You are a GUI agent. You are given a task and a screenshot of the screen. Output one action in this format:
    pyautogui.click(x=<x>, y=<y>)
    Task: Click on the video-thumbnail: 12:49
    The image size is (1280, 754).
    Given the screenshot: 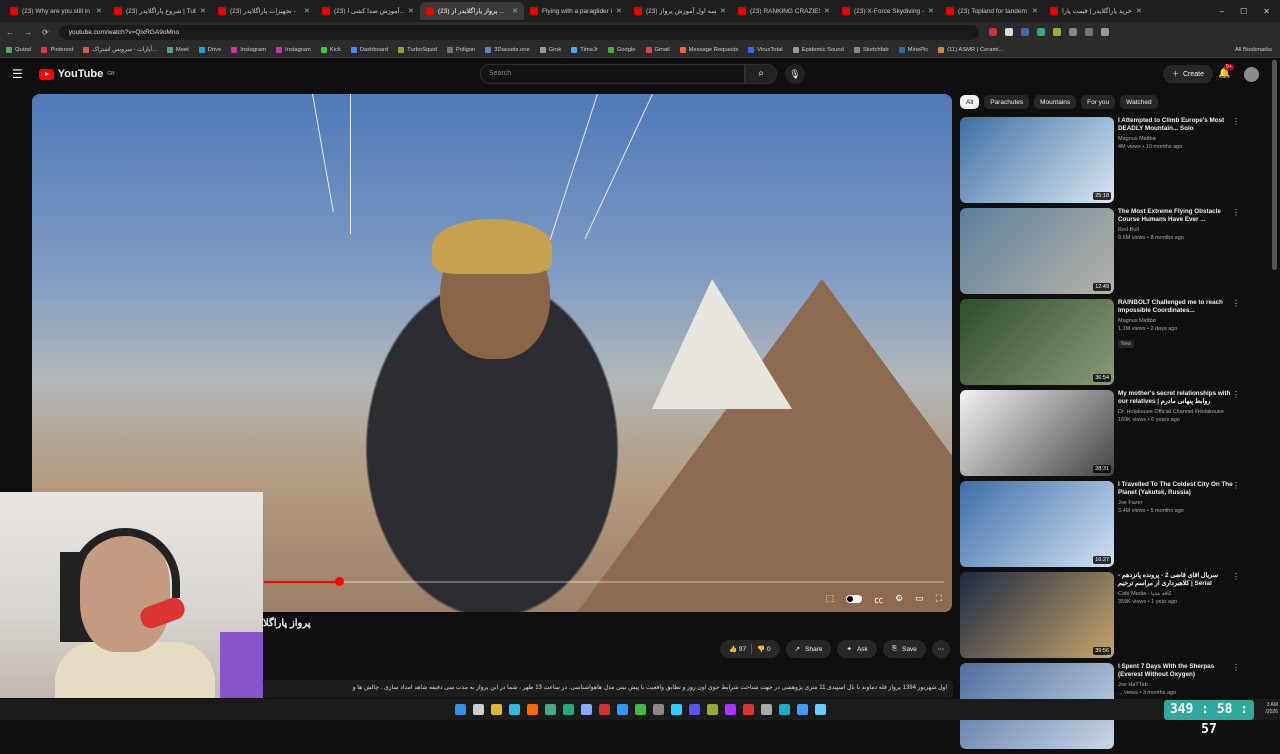 What is the action you would take?
    pyautogui.click(x=1037, y=251)
    